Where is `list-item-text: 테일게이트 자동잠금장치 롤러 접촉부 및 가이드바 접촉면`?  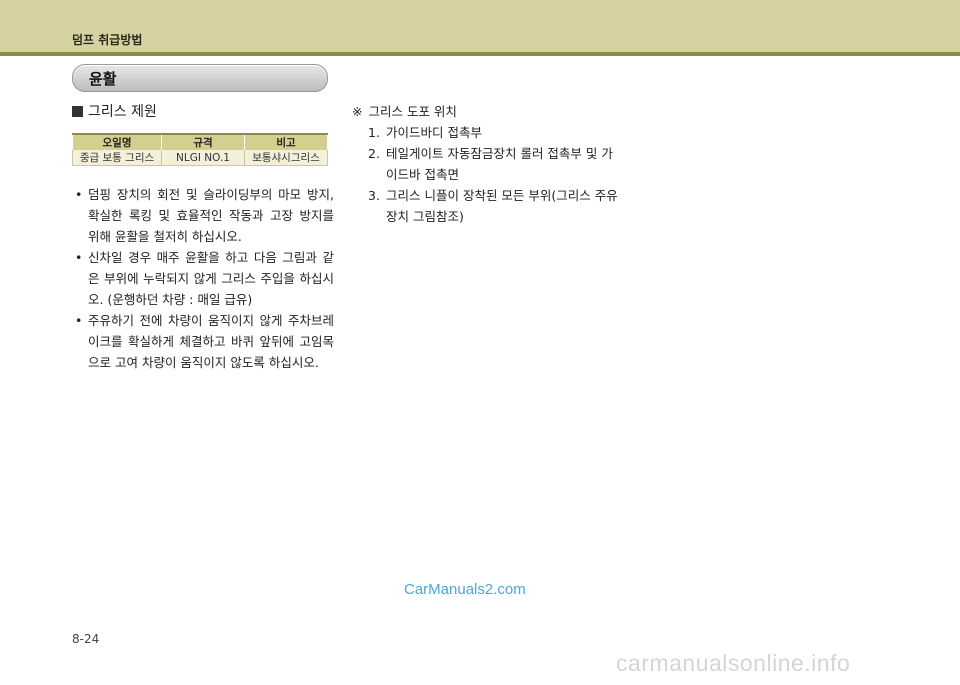 list-item-text: 테일게이트 자동잠금장치 롤러 접촉부 및 가이드바 접촉면 is located at coordinates (499, 164).